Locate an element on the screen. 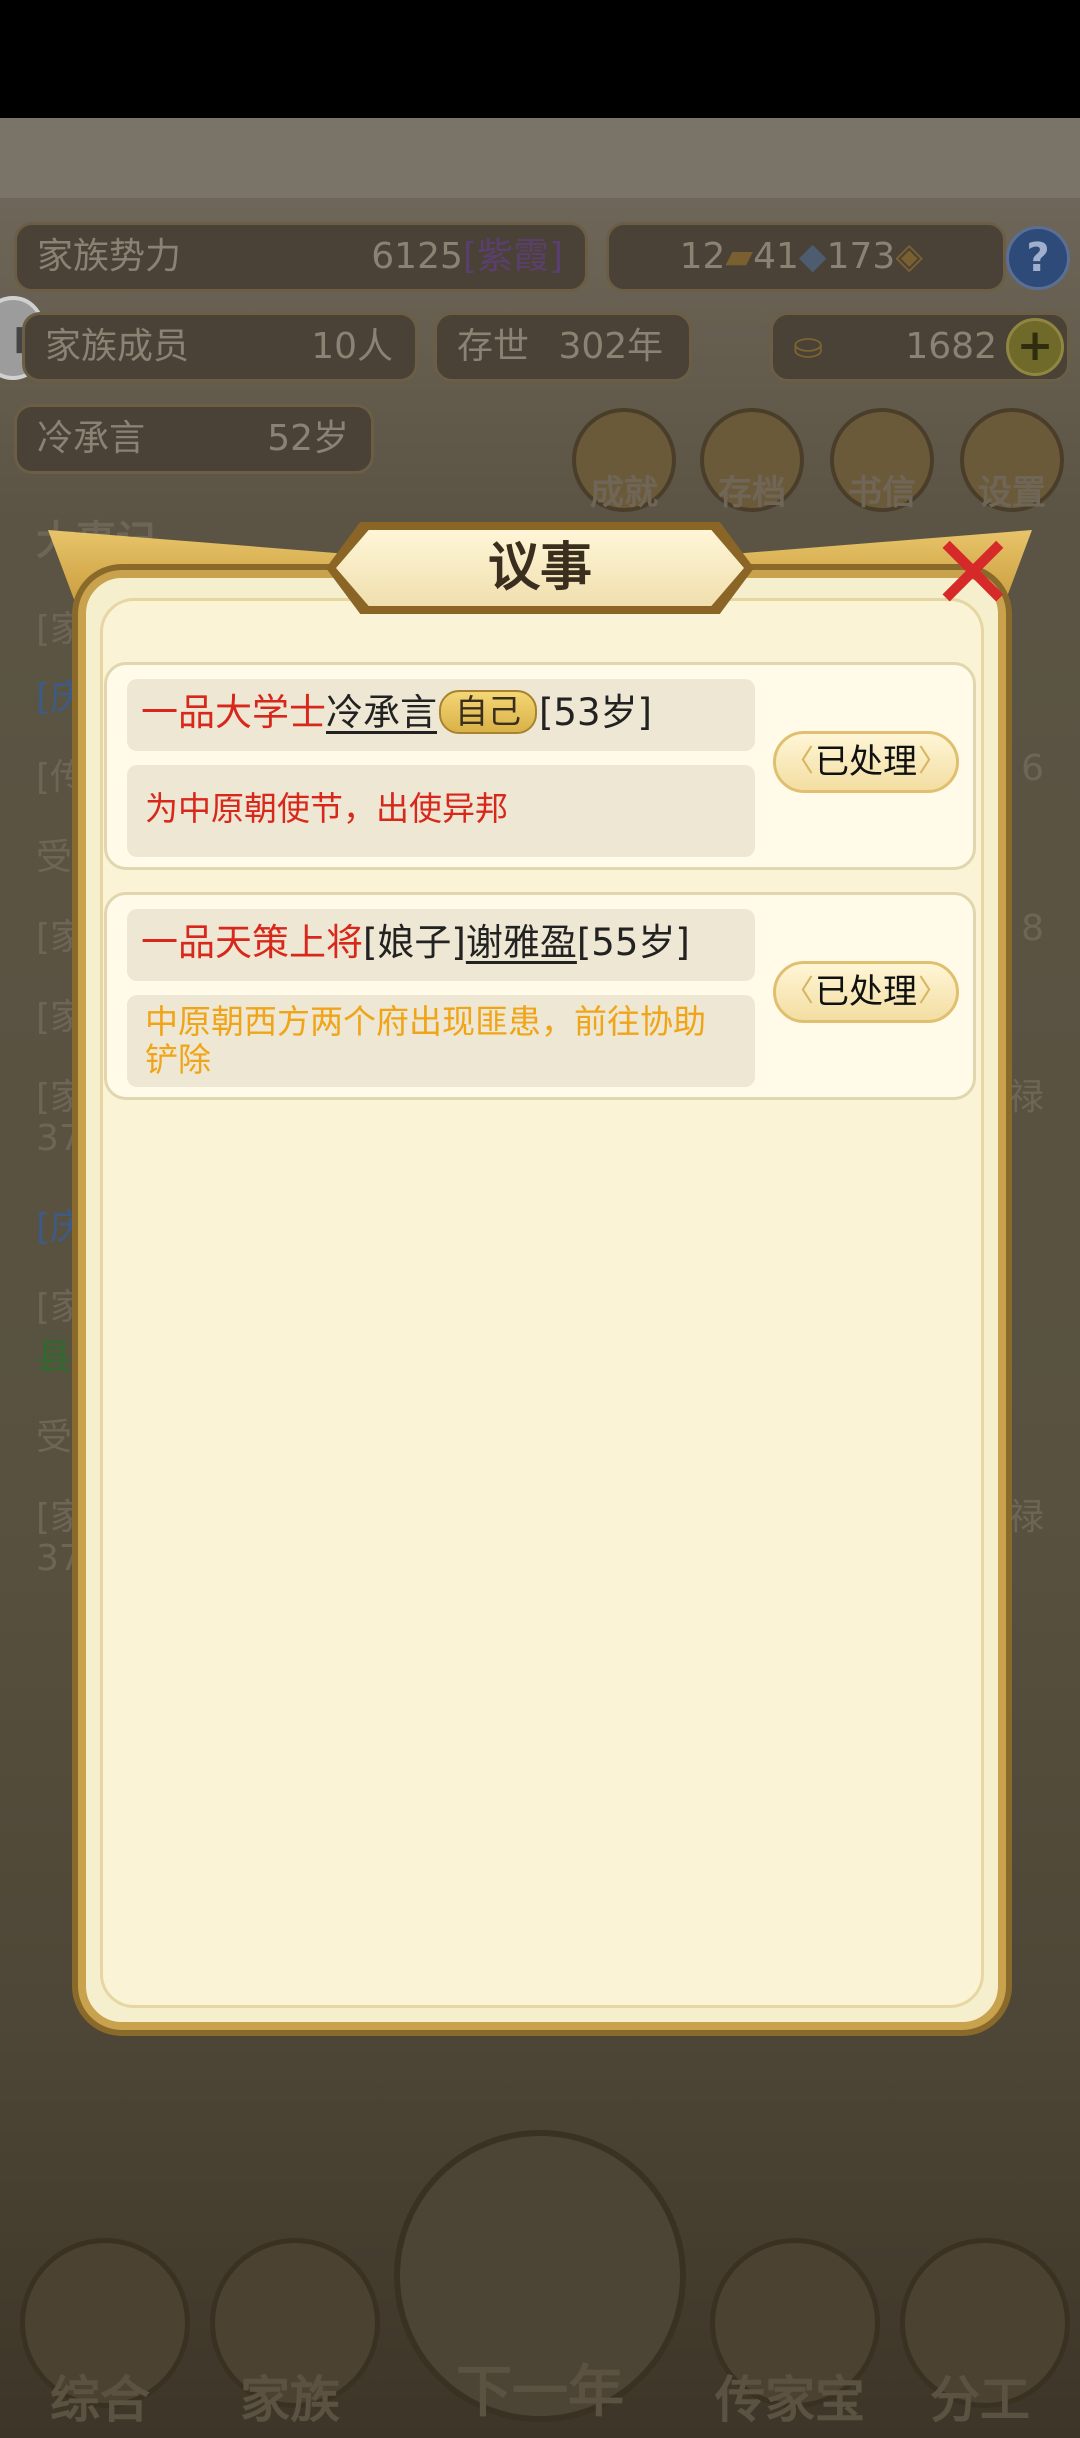  members-label: 家族成员 is located at coordinates (117, 346).